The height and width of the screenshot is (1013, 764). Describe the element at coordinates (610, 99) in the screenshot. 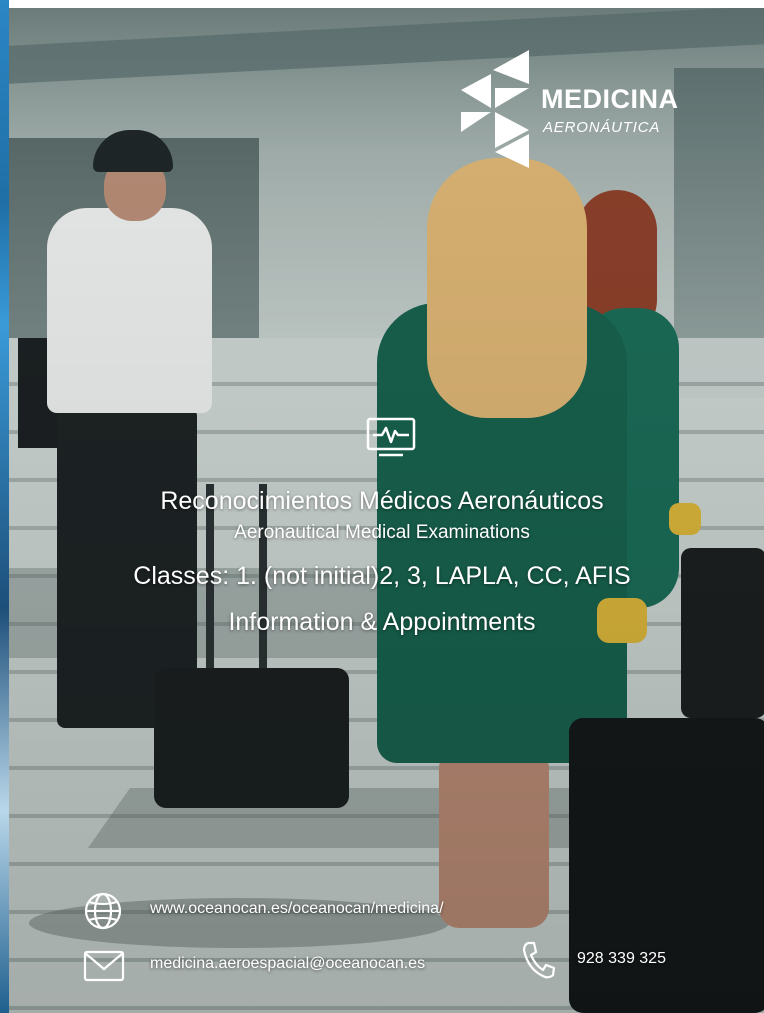

I see `logo-title: MEDICINA` at that location.